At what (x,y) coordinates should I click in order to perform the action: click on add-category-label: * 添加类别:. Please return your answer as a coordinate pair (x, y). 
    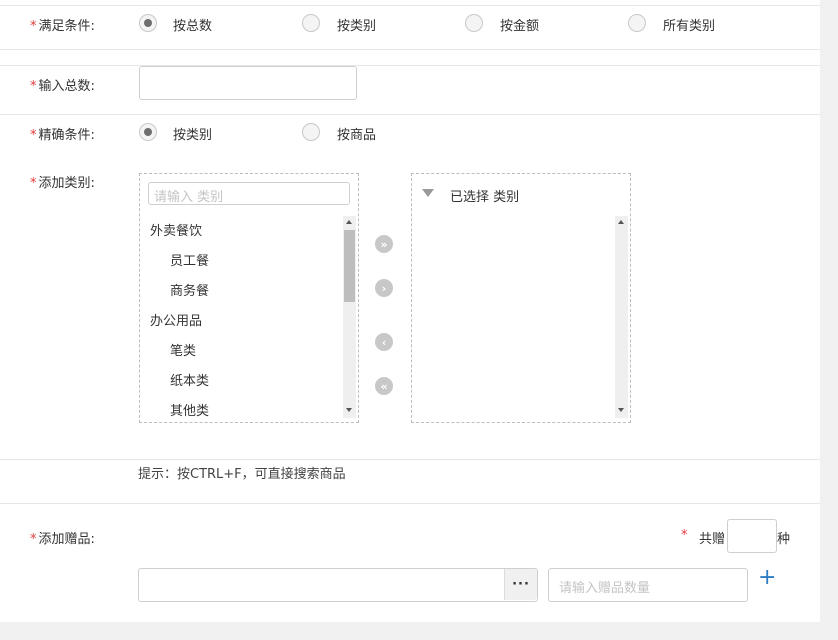
    Looking at the image, I should click on (62, 181).